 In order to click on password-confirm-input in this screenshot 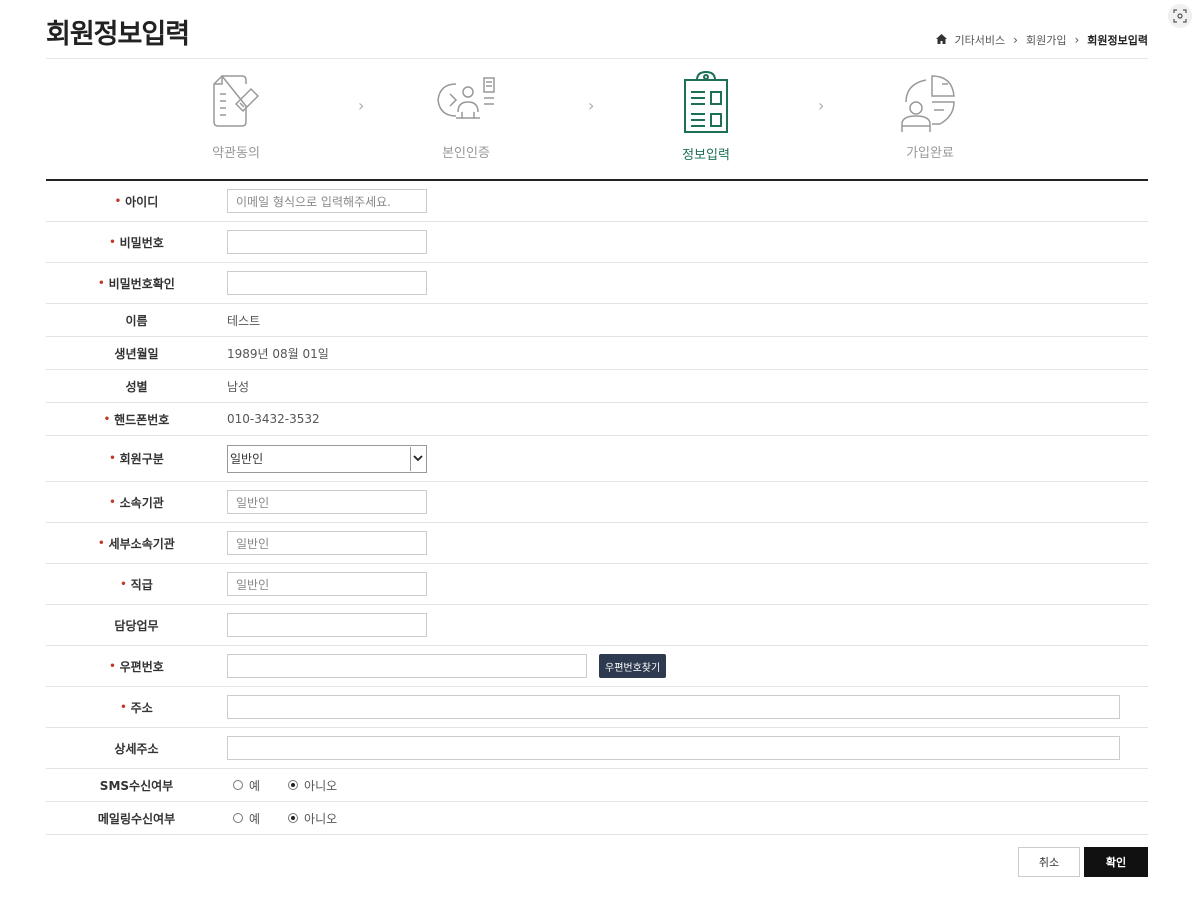, I will do `click(327, 283)`.